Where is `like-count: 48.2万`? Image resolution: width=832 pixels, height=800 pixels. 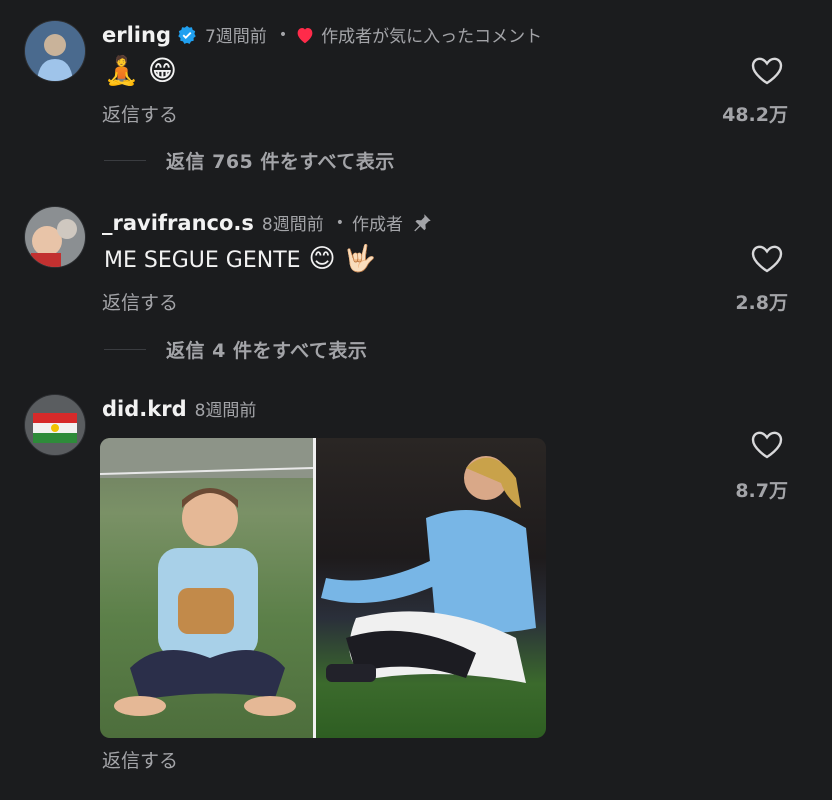
like-count: 48.2万 is located at coordinates (755, 115).